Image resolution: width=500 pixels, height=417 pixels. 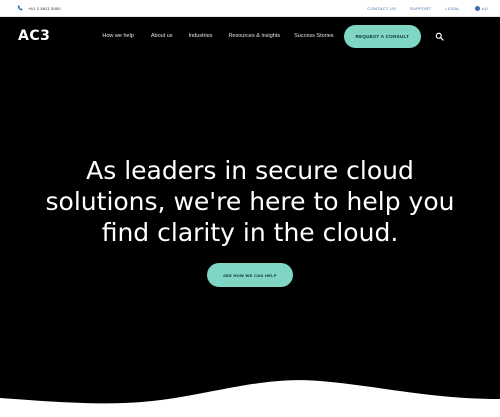 What do you see at coordinates (118, 36) in the screenshot?
I see `nav-item-how-we-help: How we help` at bounding box center [118, 36].